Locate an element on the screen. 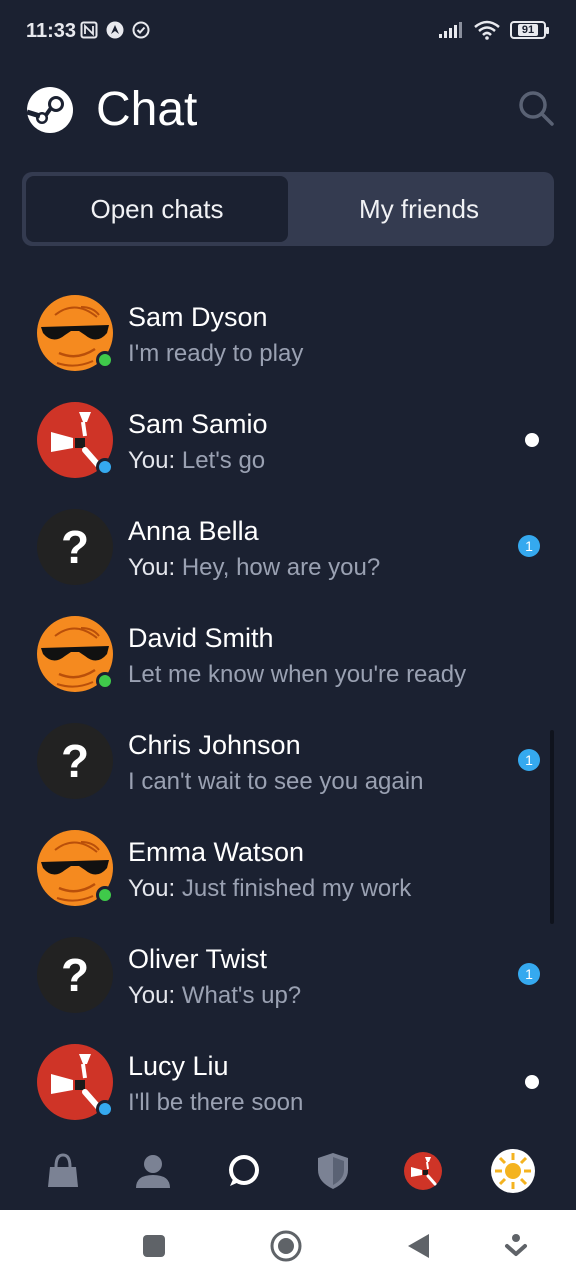 The height and width of the screenshot is (1280, 576). chat-name: Sam Dyson is located at coordinates (198, 317).